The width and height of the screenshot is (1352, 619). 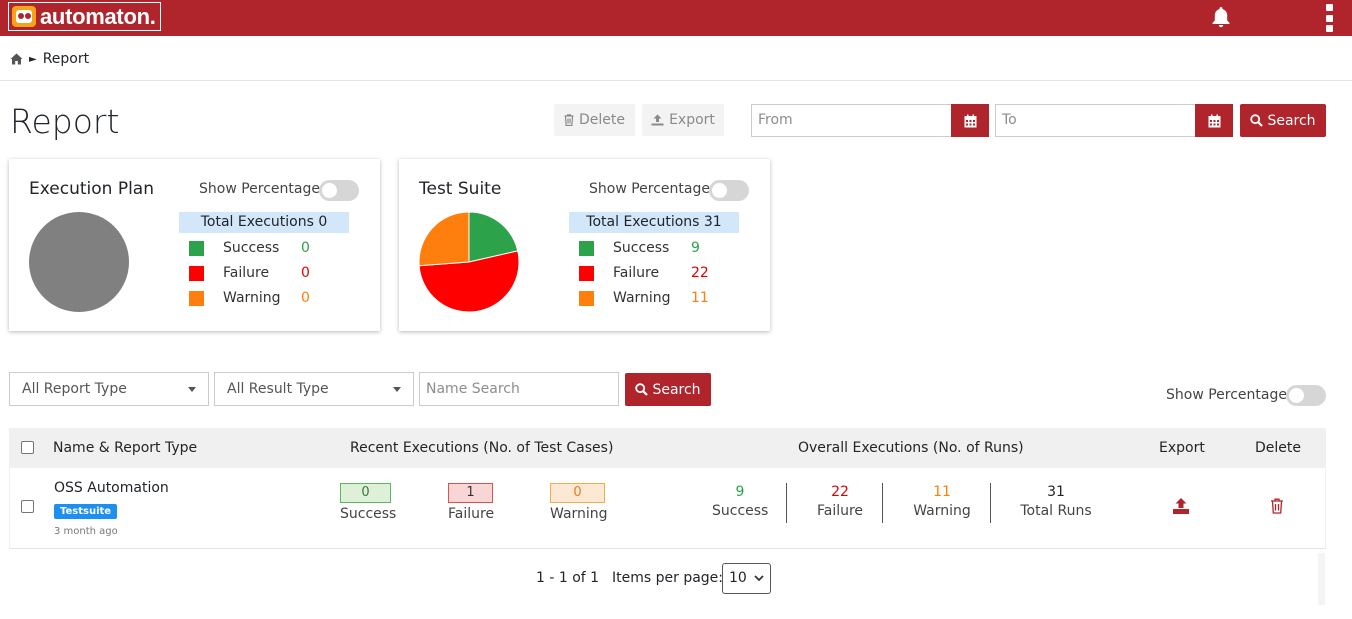 What do you see at coordinates (692, 120) in the screenshot?
I see `export-button-label: Export` at bounding box center [692, 120].